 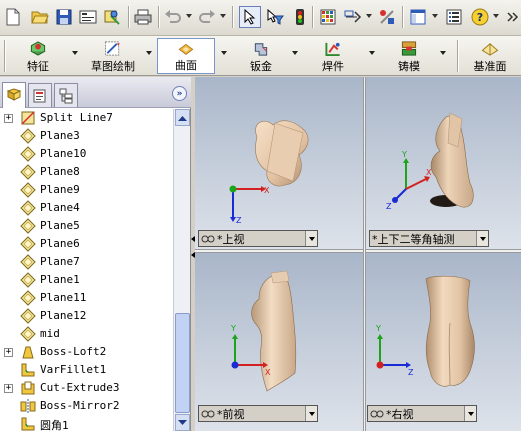 What do you see at coordinates (66, 95) in the screenshot?
I see `tab-configuration-manager` at bounding box center [66, 95].